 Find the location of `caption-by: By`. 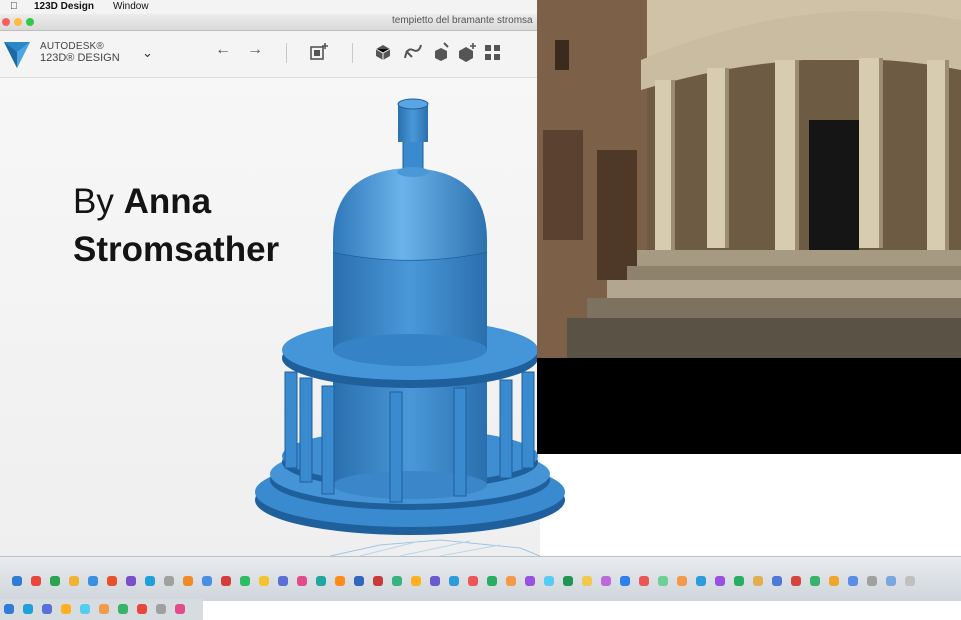

caption-by: By is located at coordinates (93, 201).